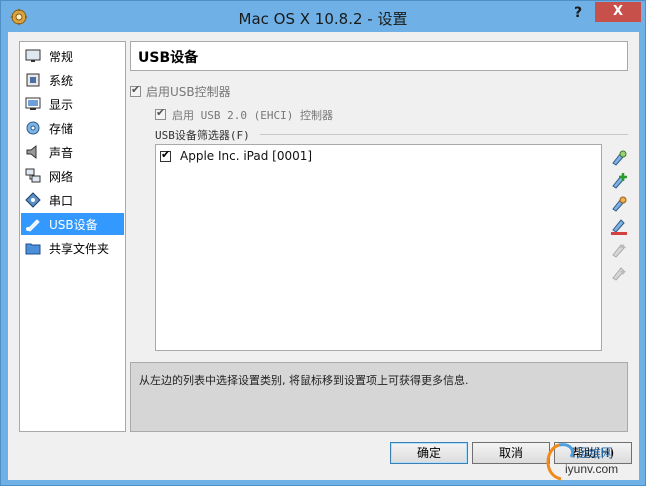  I want to click on speaker-icon, so click(31, 152).